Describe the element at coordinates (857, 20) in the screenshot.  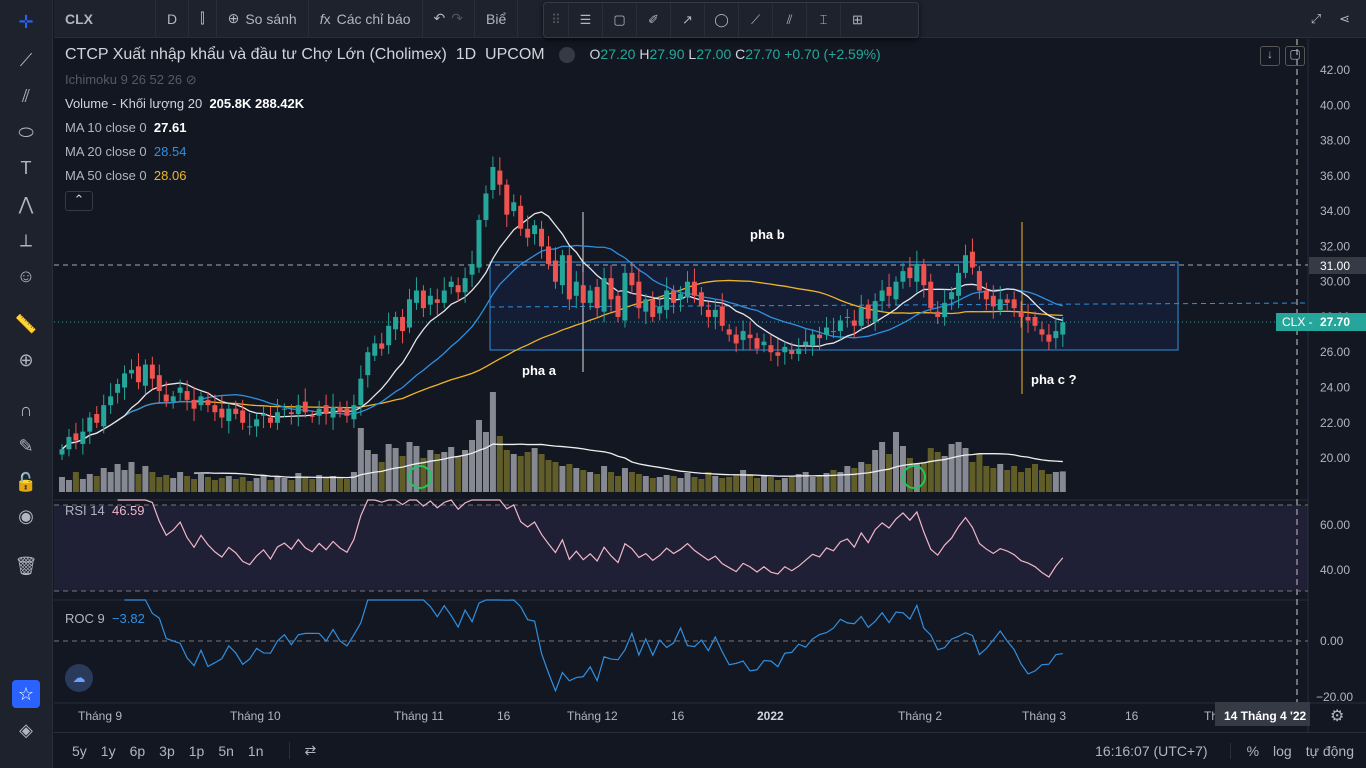
I see `date-price-range-icon: ⊞` at that location.